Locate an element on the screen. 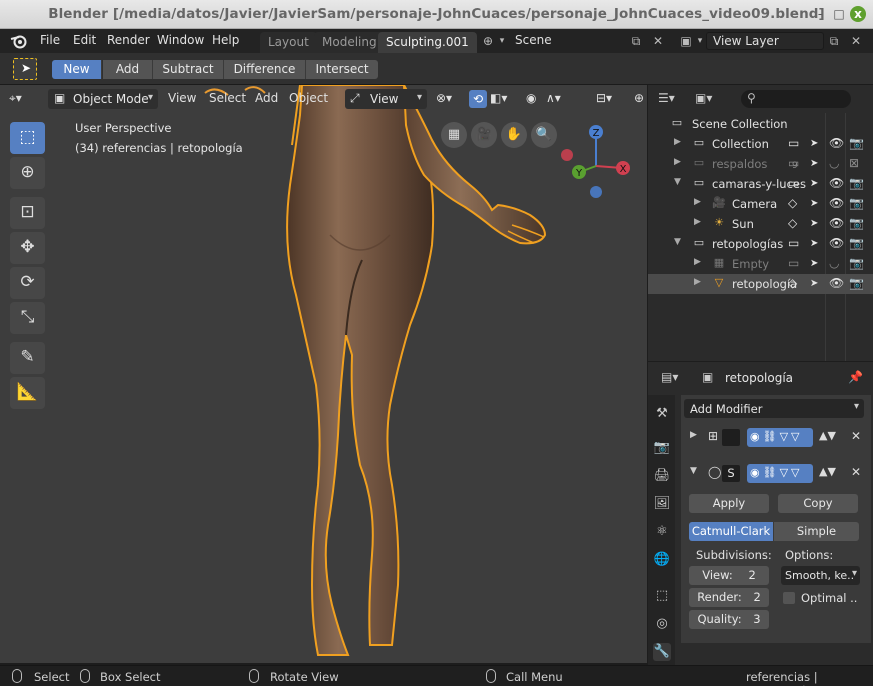 This screenshot has width=873, height=686. tool-rotate: ⟳ is located at coordinates (27, 283).